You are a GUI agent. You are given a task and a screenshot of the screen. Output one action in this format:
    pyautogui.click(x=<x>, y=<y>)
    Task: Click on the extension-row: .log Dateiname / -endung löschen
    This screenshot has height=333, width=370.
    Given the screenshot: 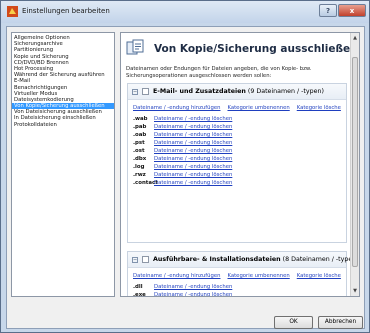 What is the action you would take?
    pyautogui.click(x=237, y=168)
    